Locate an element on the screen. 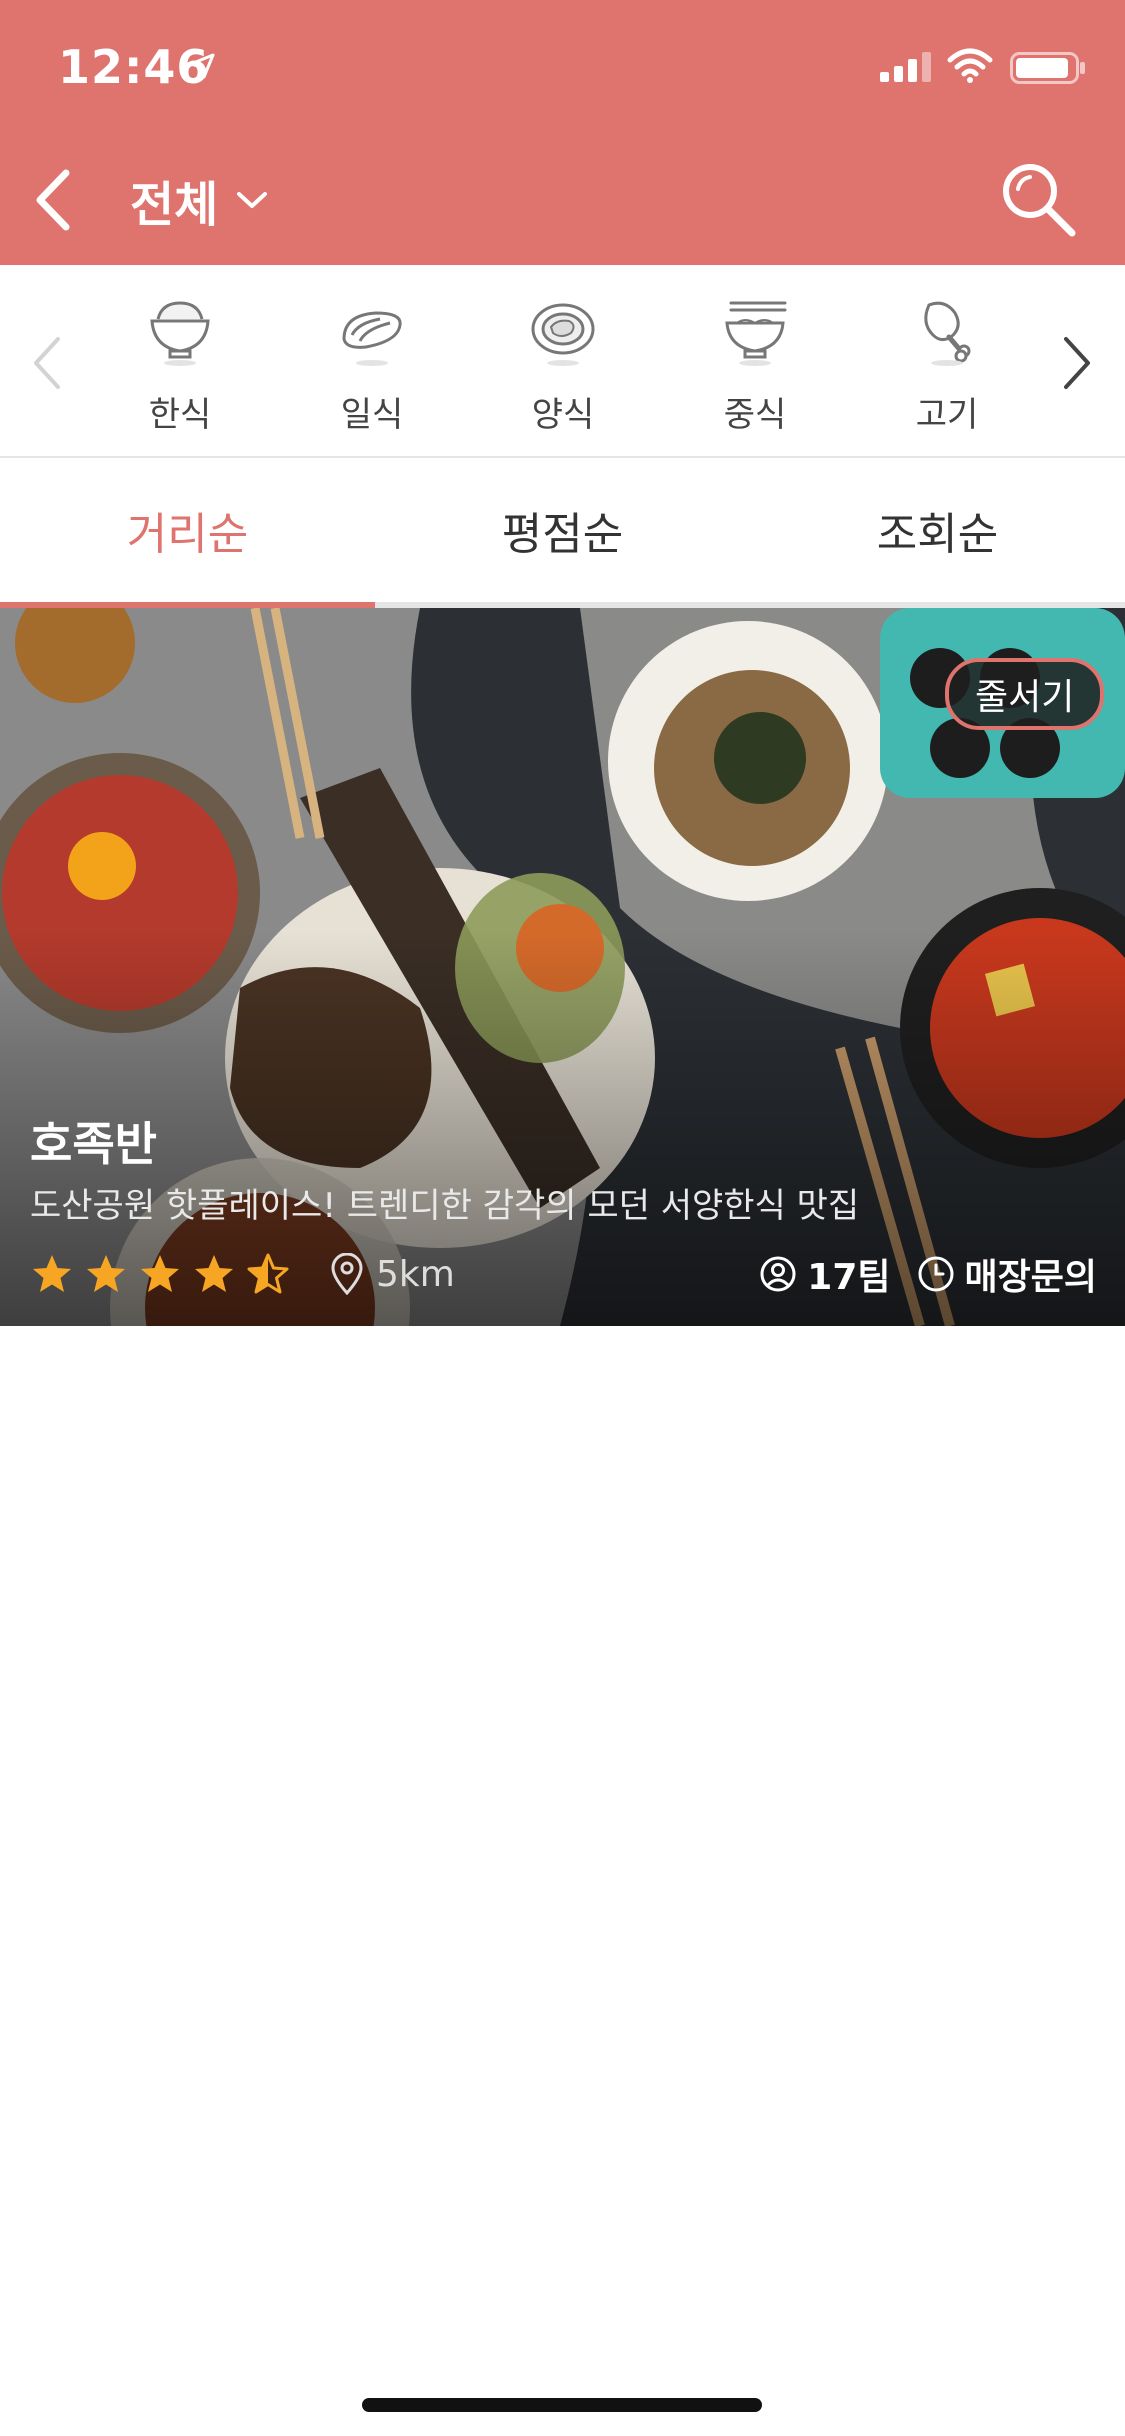  steak-plate-icon is located at coordinates (563, 334).